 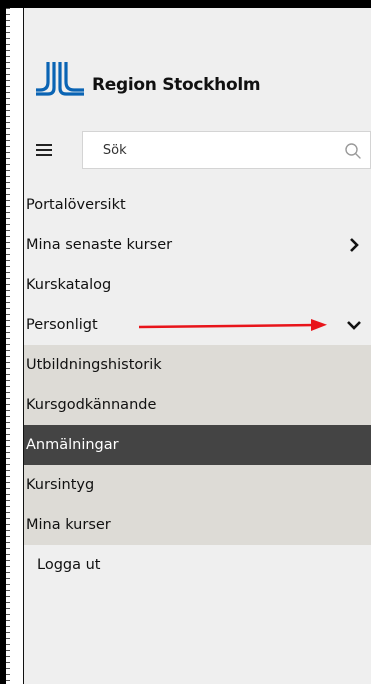 What do you see at coordinates (60, 485) in the screenshot?
I see `subnav-item-label: Kursintyg` at bounding box center [60, 485].